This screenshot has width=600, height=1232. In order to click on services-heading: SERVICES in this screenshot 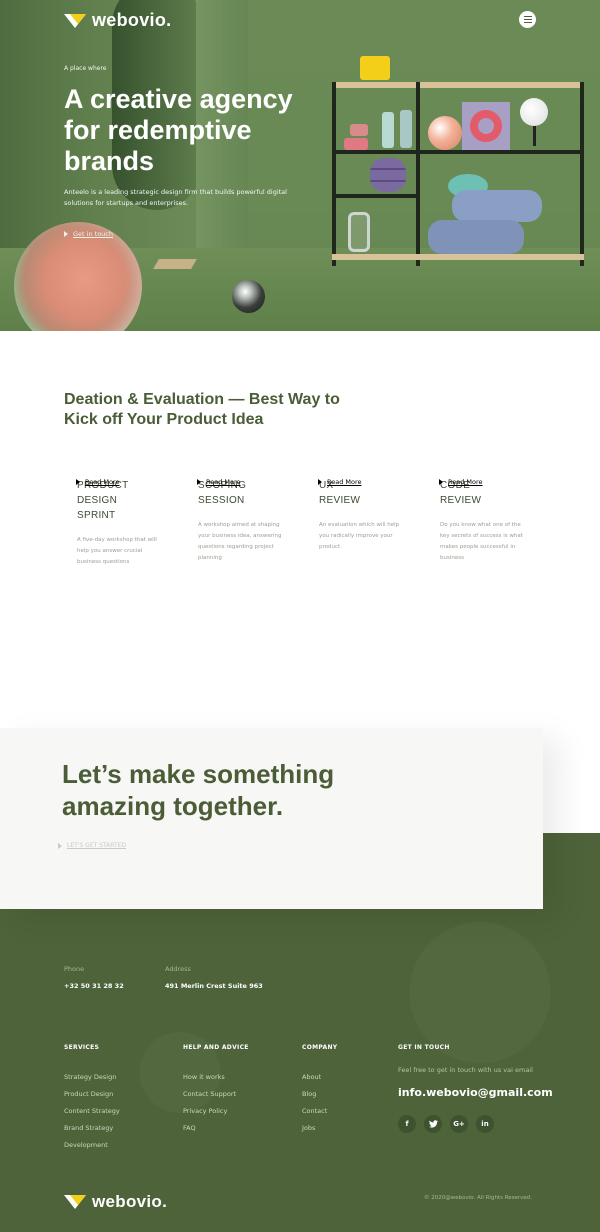, I will do `click(82, 1047)`.